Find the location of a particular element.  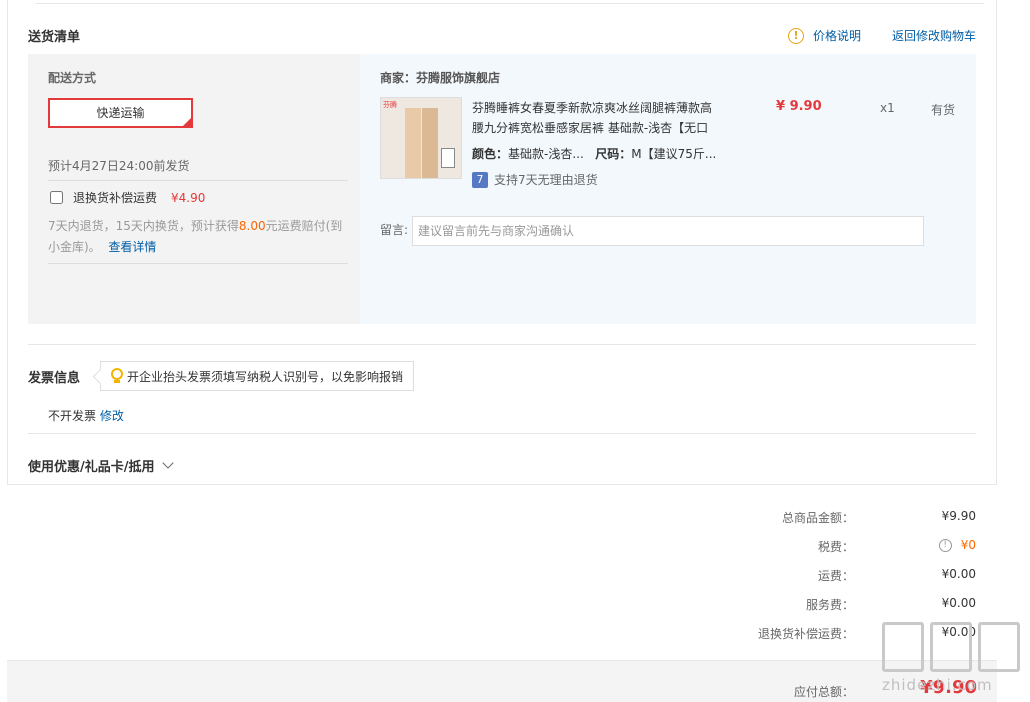

product-tag-icon is located at coordinates (448, 158).